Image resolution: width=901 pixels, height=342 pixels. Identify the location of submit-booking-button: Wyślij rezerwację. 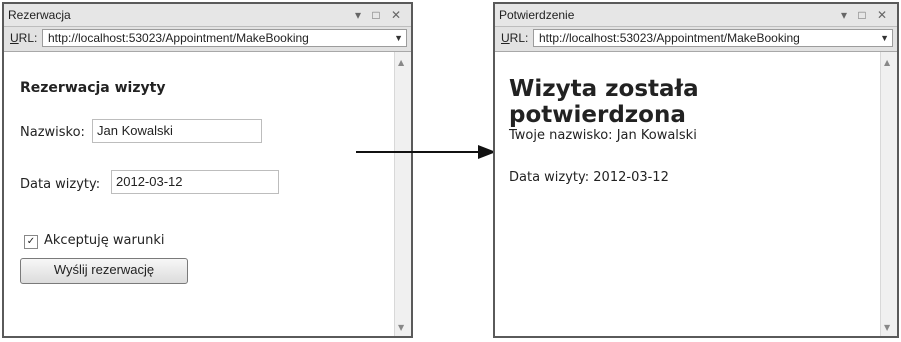
(104, 271).